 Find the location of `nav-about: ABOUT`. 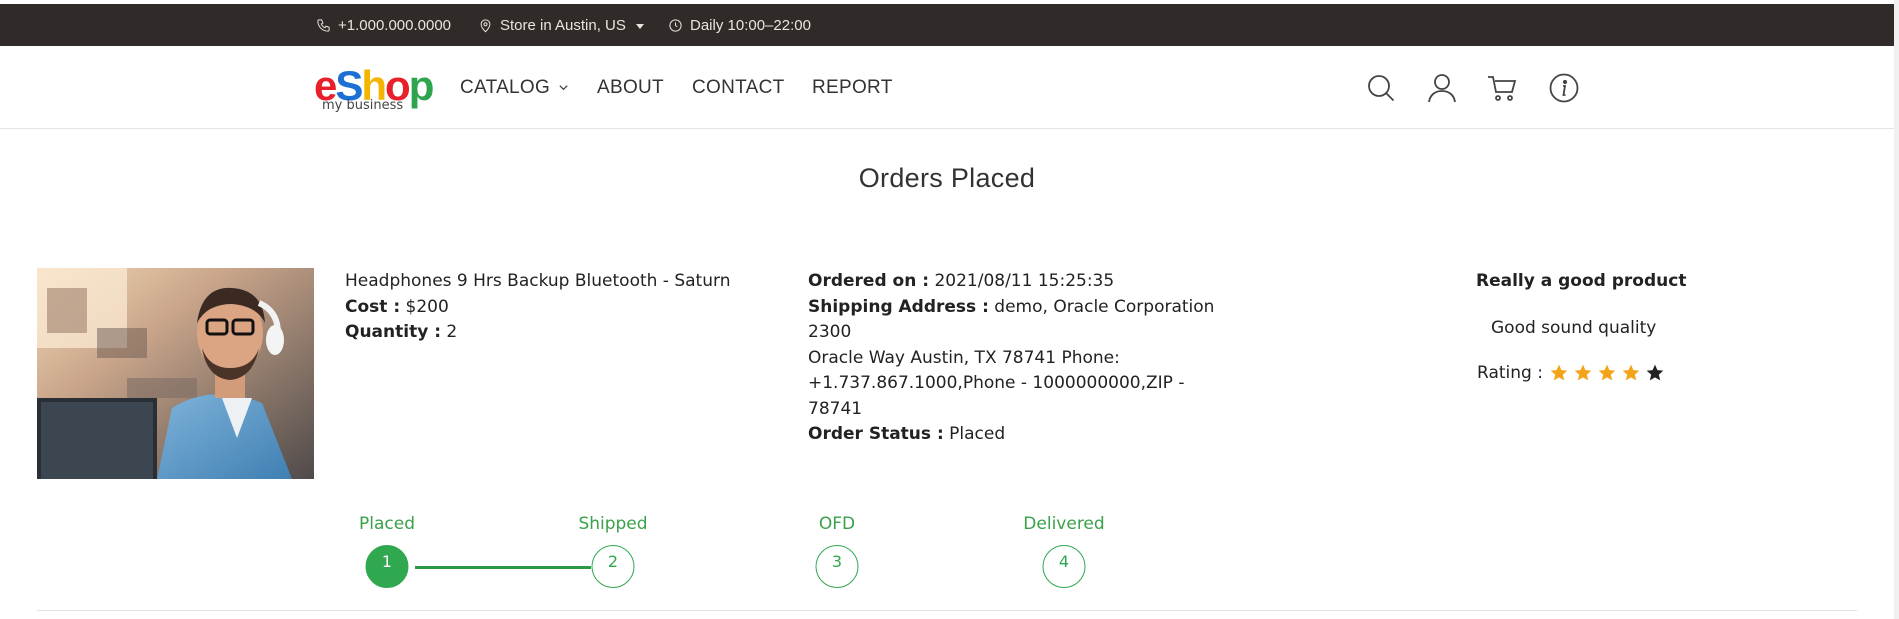

nav-about: ABOUT is located at coordinates (630, 87).